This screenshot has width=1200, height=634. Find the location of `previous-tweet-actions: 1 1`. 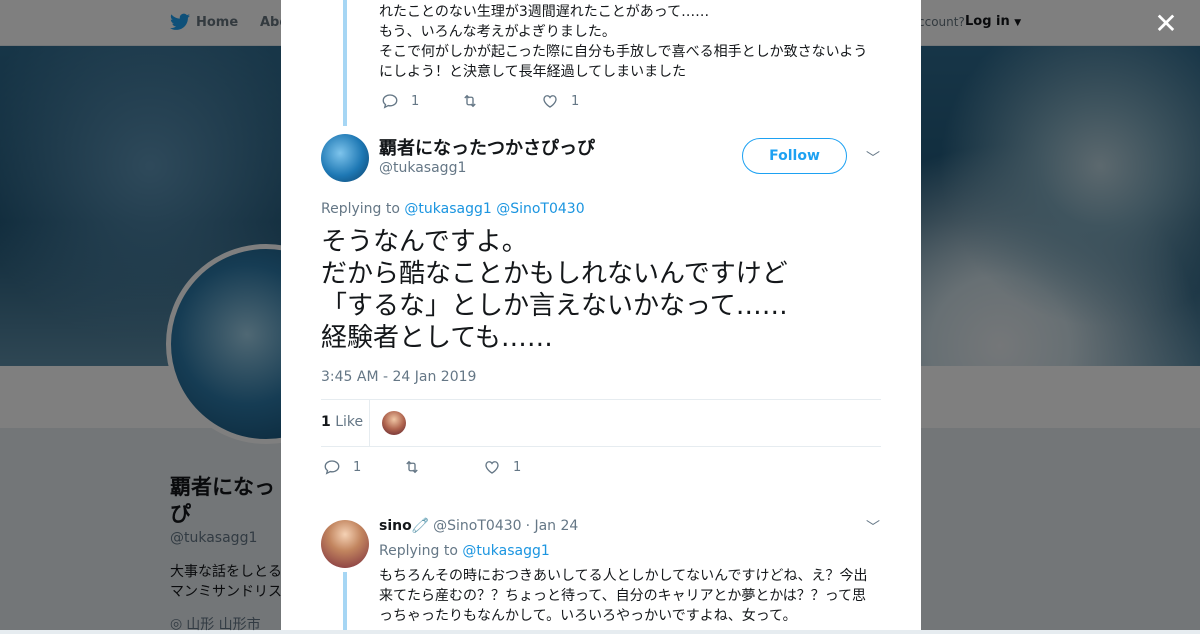

previous-tweet-actions: 1 1 is located at coordinates (501, 101).